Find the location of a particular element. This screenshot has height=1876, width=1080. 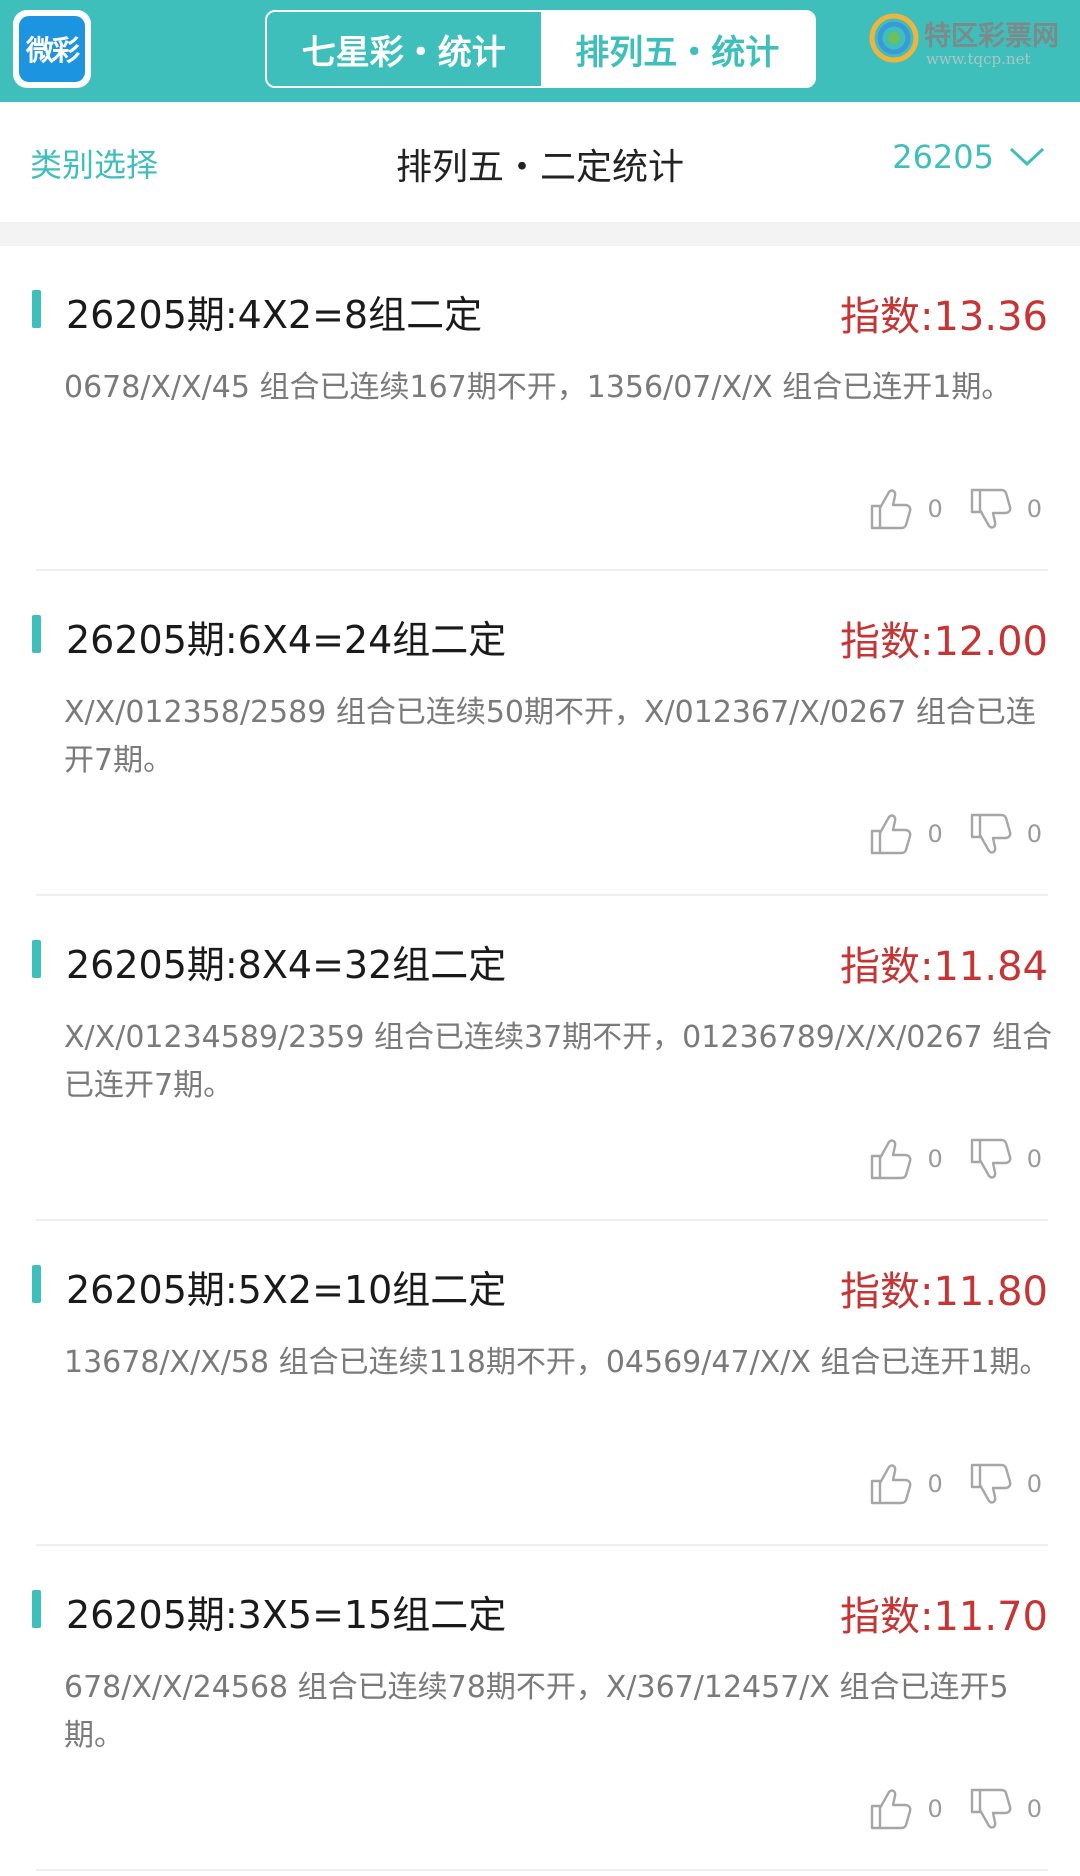

lottery-tab-switch: 七星彩・统计 排列五・统计 is located at coordinates (540, 49).